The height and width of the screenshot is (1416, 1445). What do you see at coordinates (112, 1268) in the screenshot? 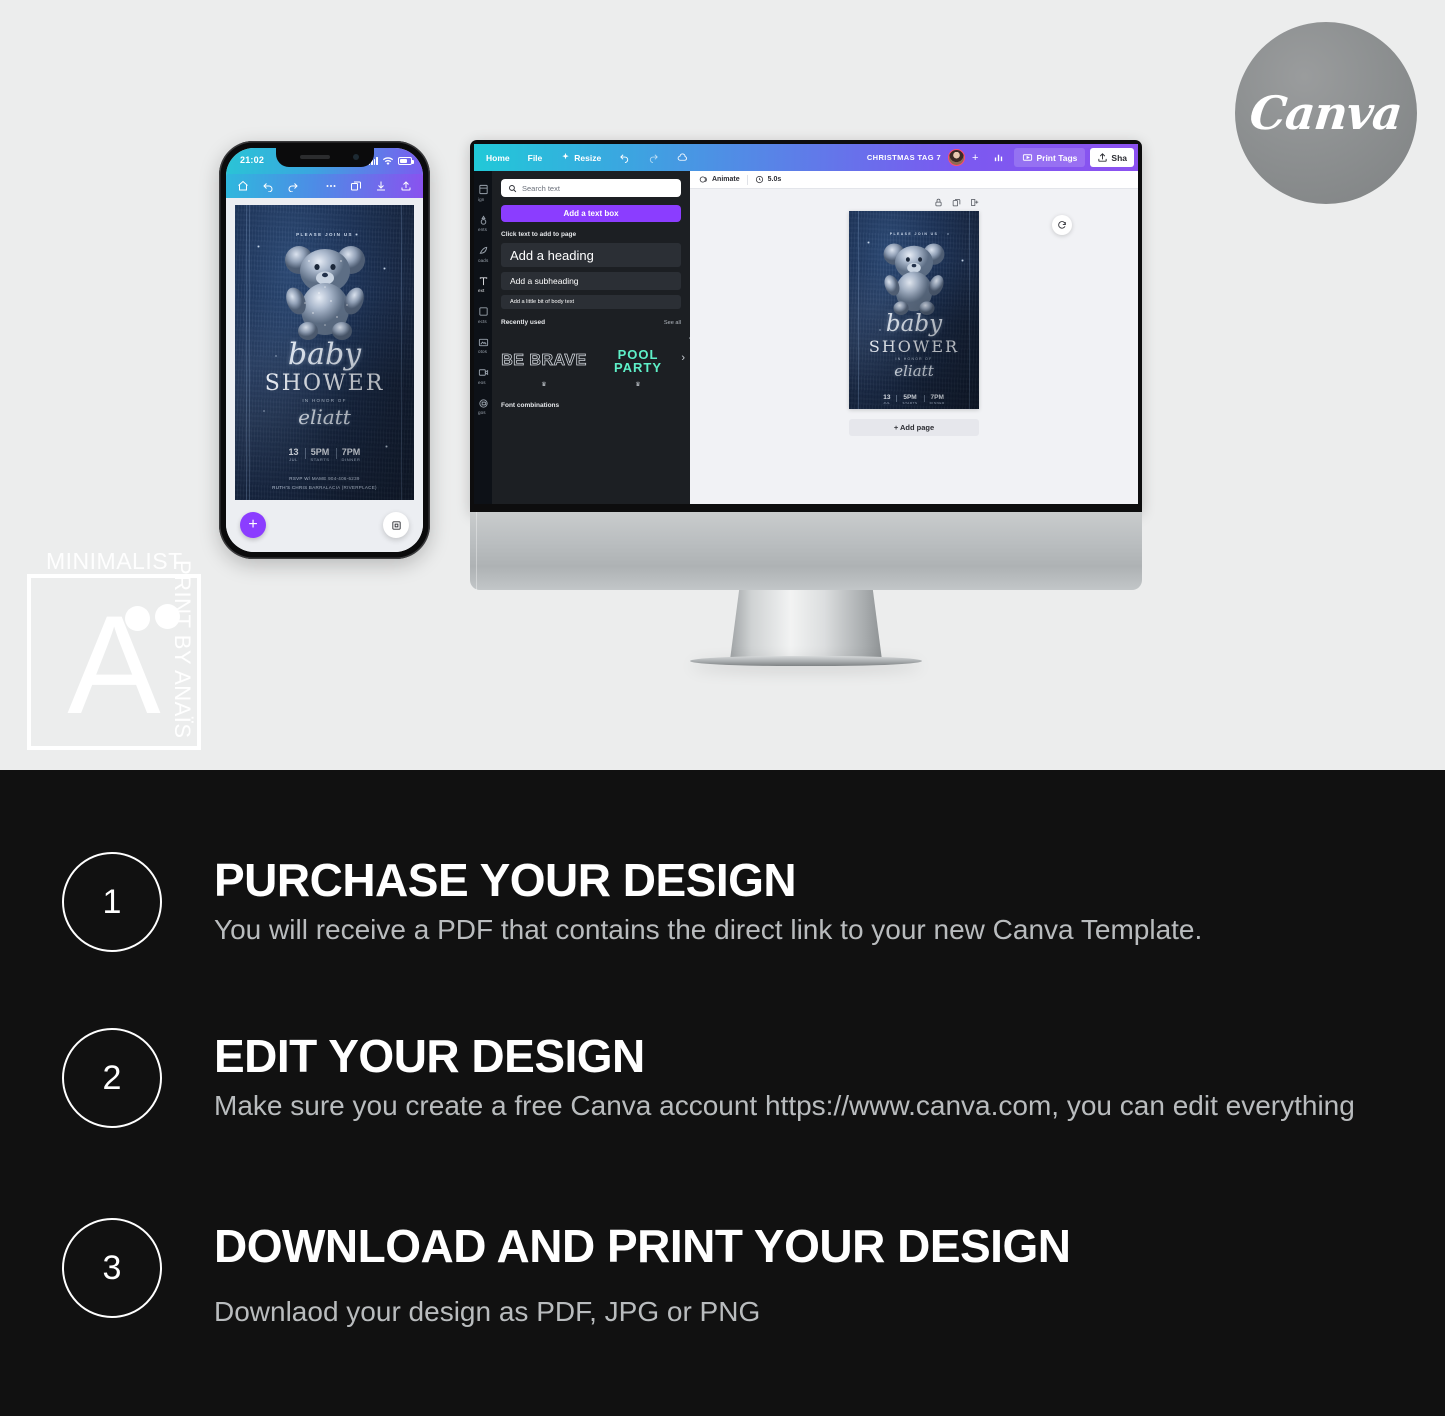
I see `step-number-badge: 3` at bounding box center [112, 1268].